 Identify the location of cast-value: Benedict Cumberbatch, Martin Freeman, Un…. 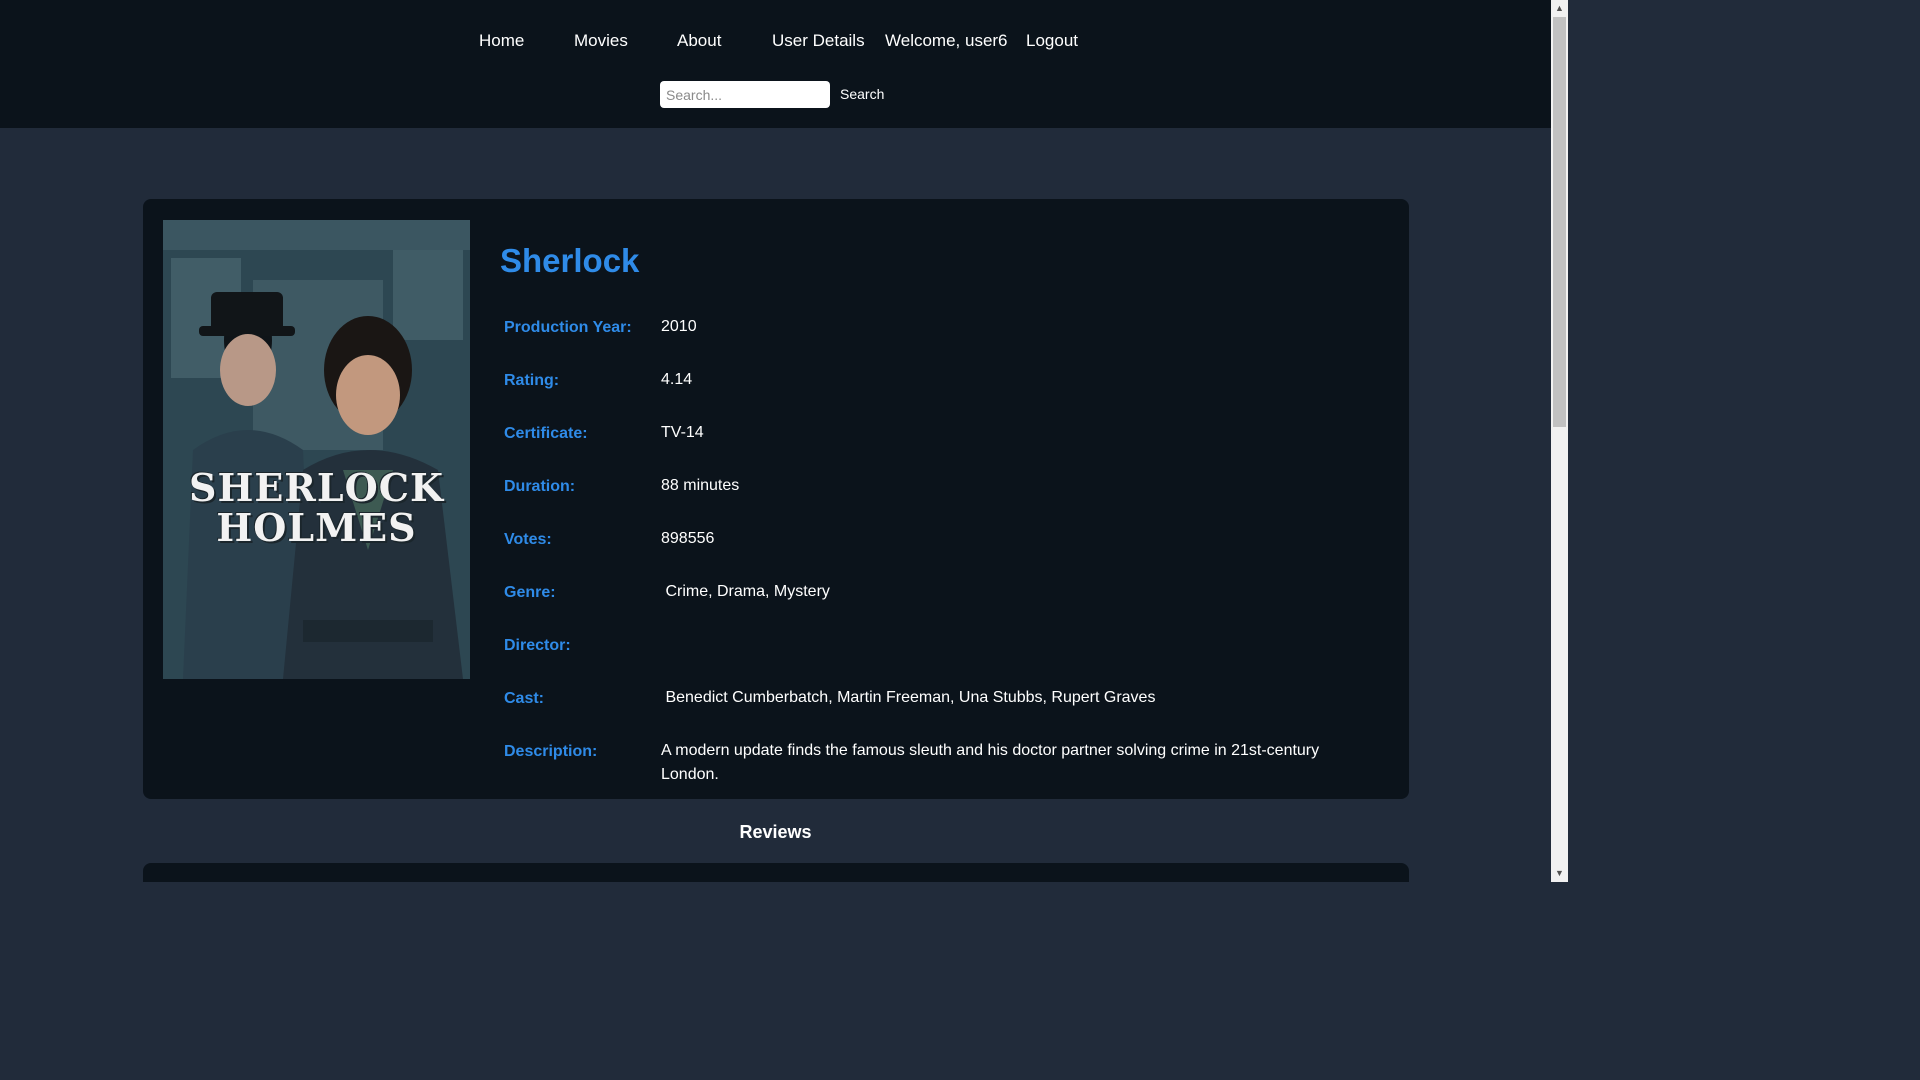
(908, 697).